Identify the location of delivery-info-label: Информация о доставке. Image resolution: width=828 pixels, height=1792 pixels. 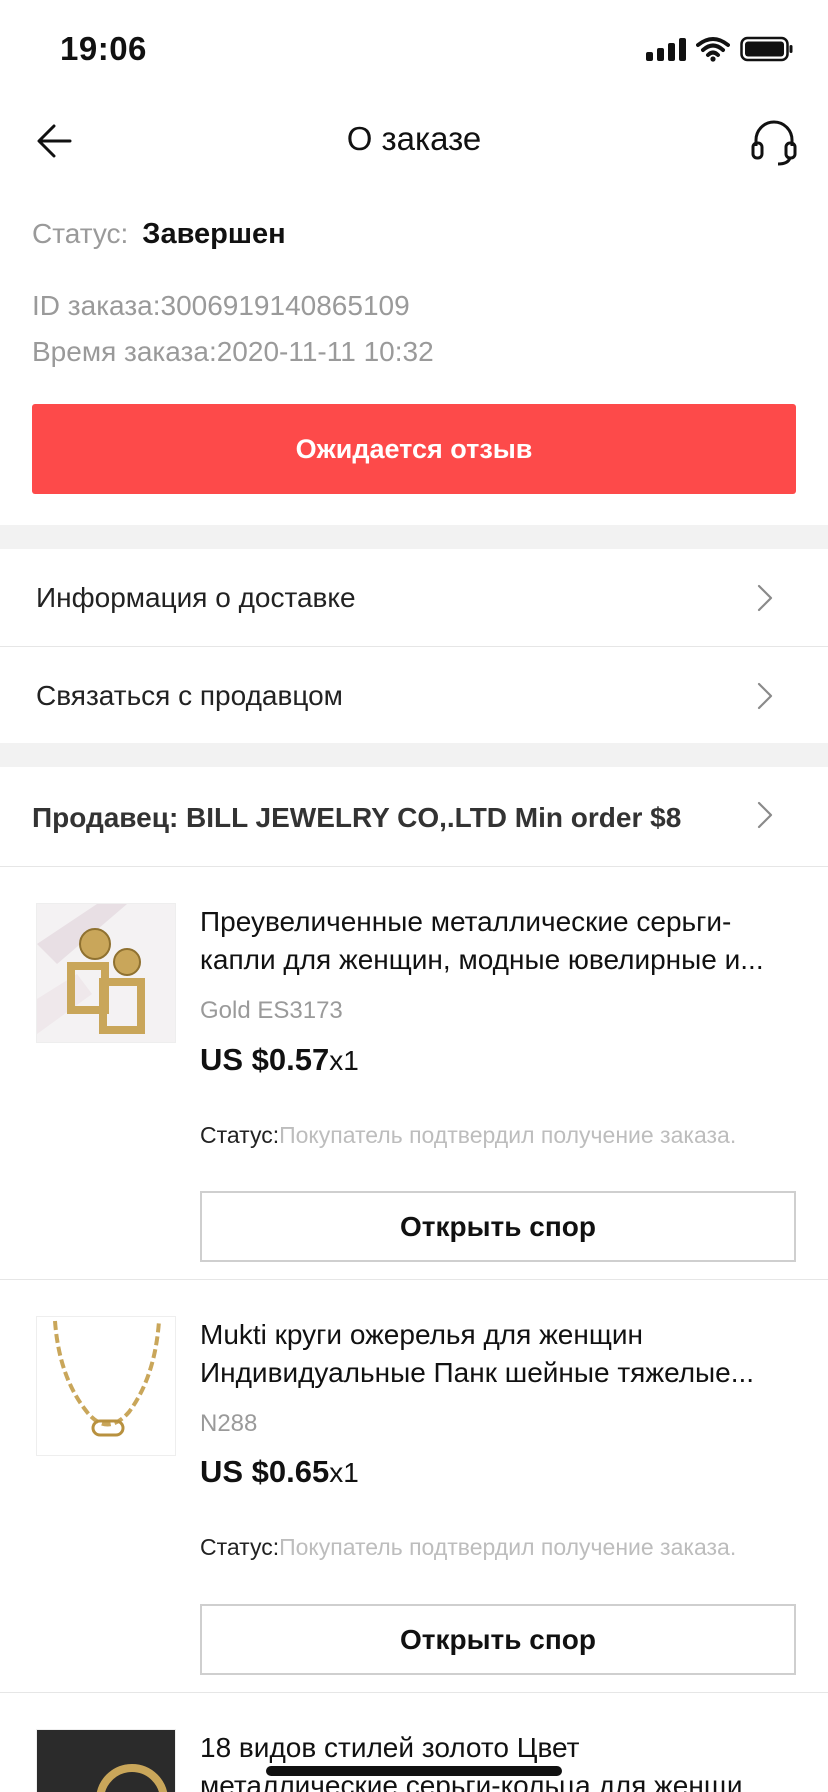
(196, 597).